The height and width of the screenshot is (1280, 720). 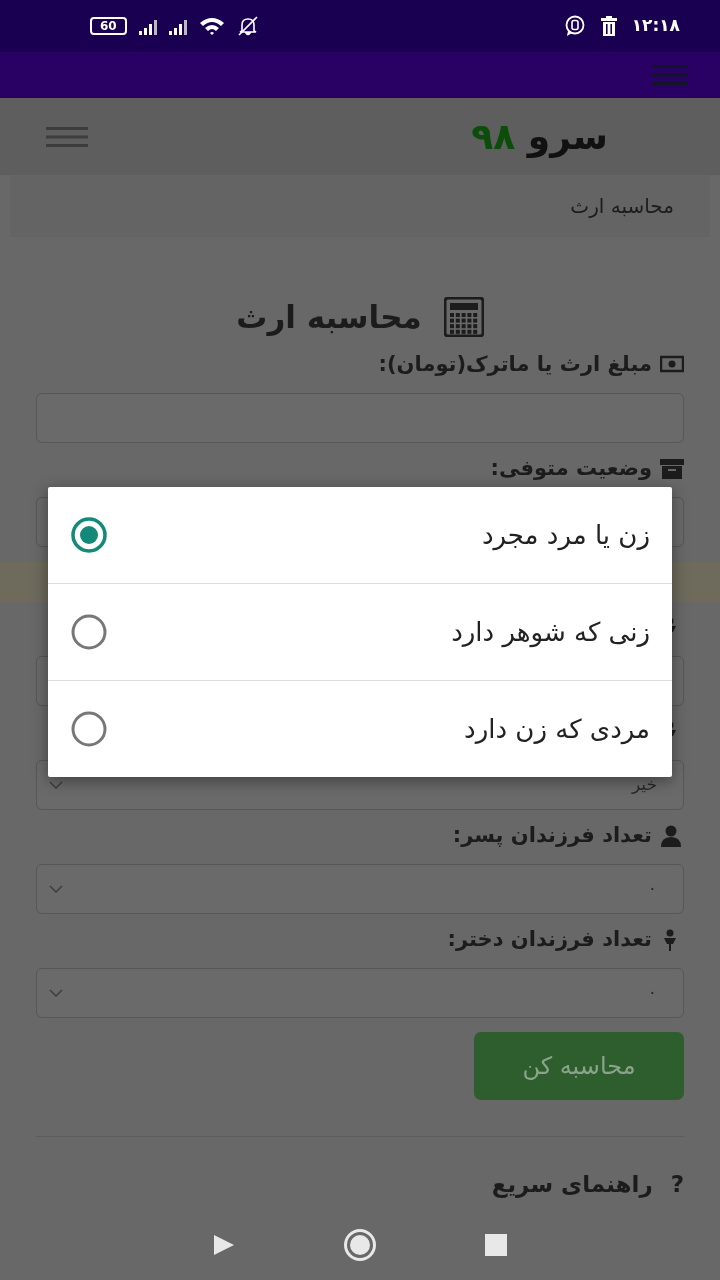 I want to click on dialog-option: زنی که شوهر دارد, so click(x=360, y=632).